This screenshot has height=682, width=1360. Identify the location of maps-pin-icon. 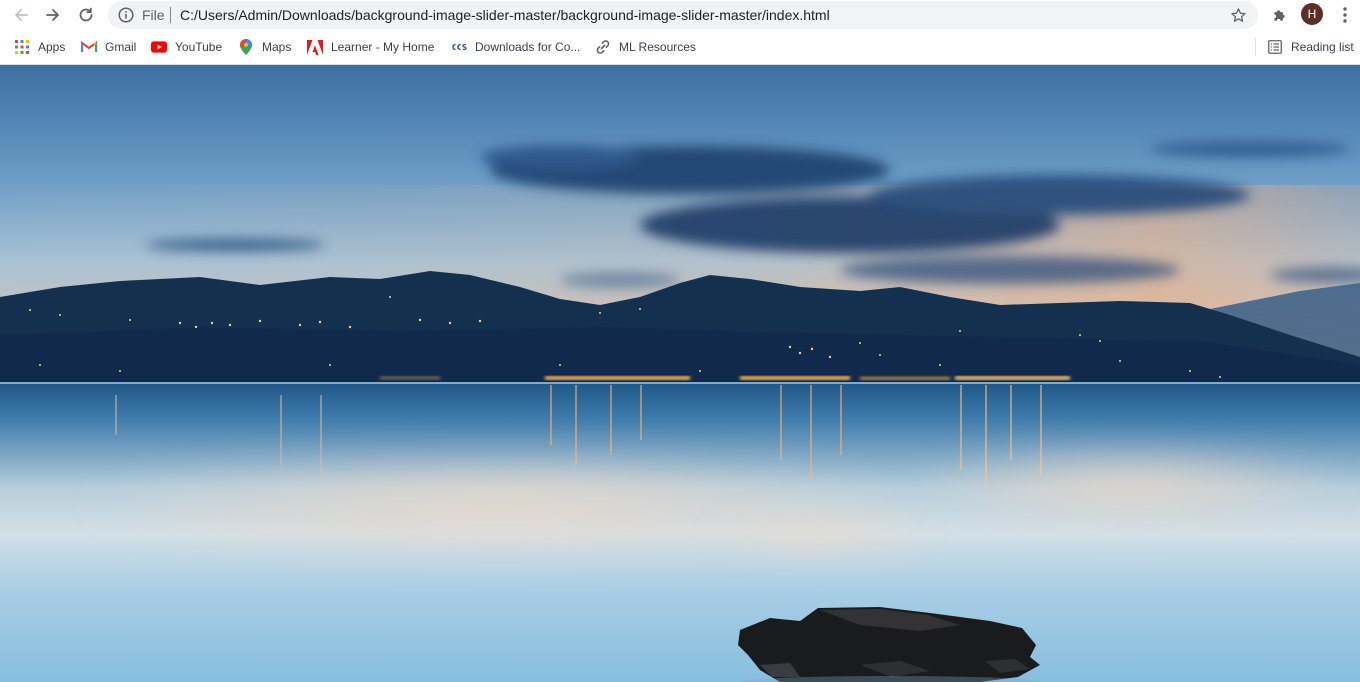
(246, 47).